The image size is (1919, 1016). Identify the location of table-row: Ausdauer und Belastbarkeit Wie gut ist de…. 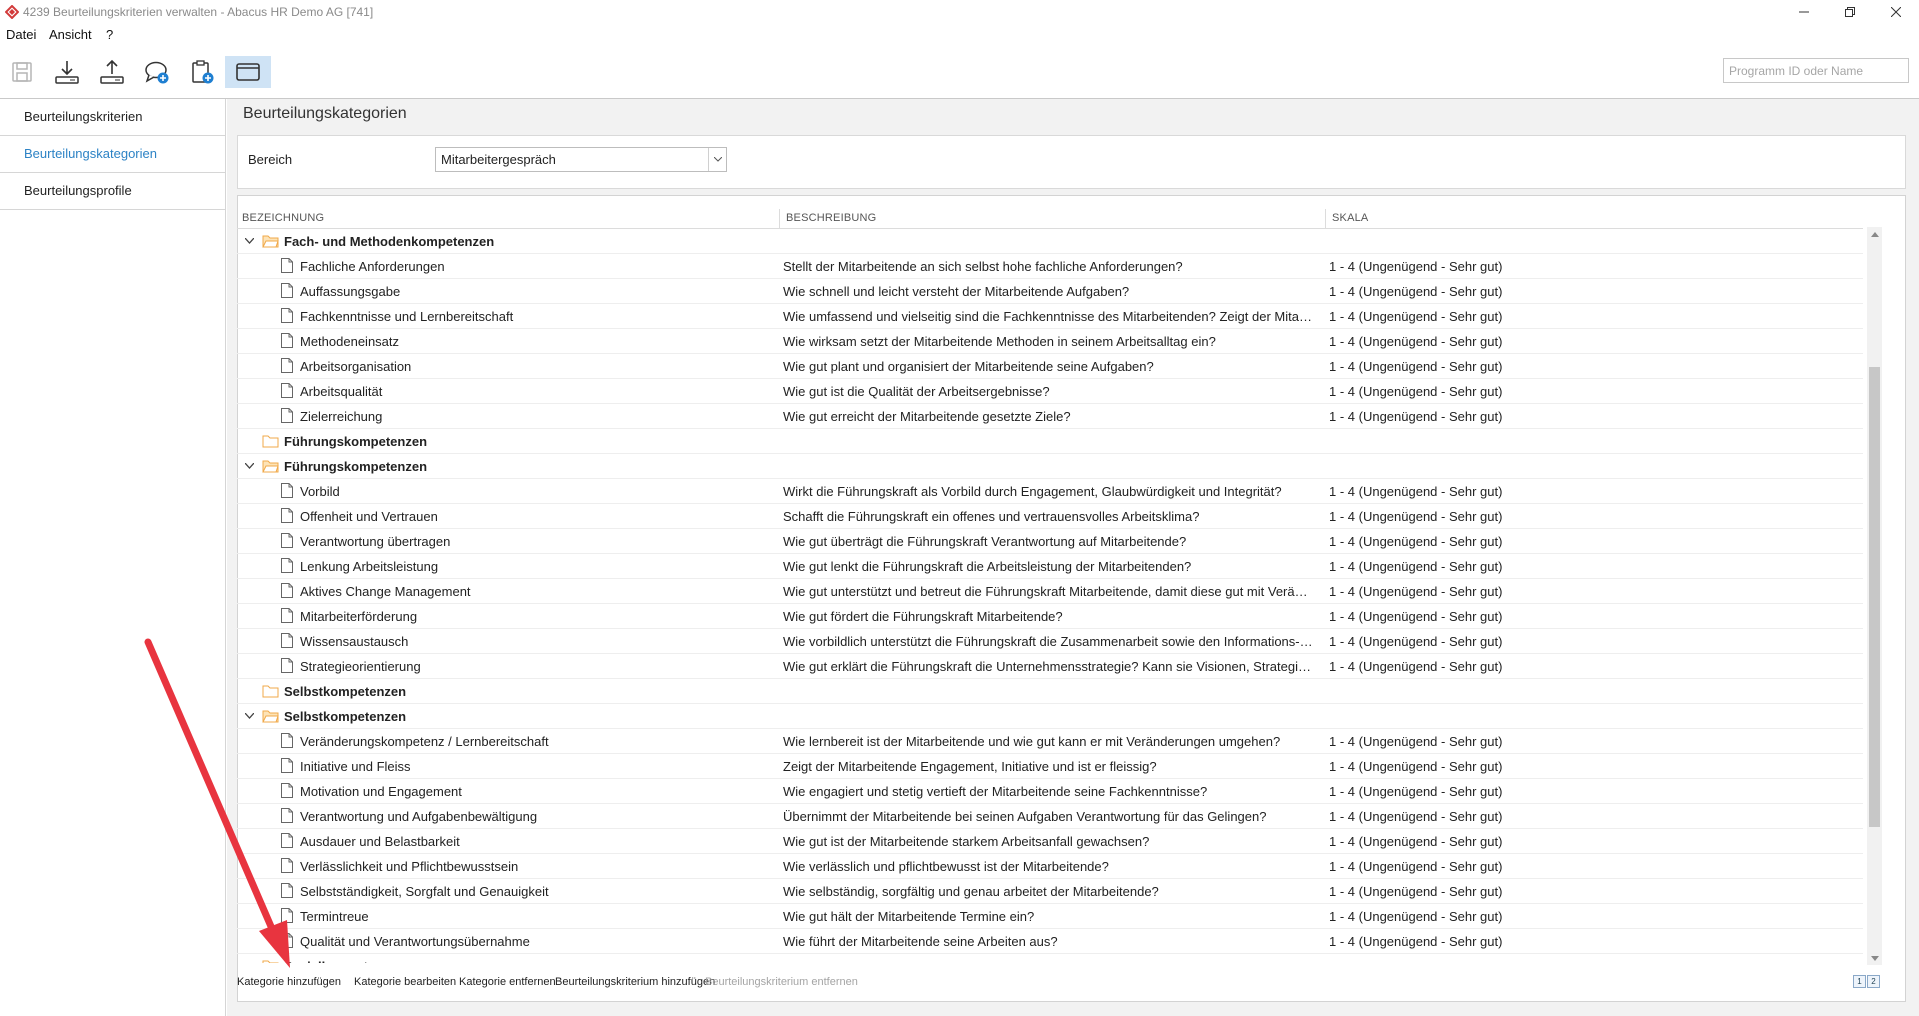
(1050, 841).